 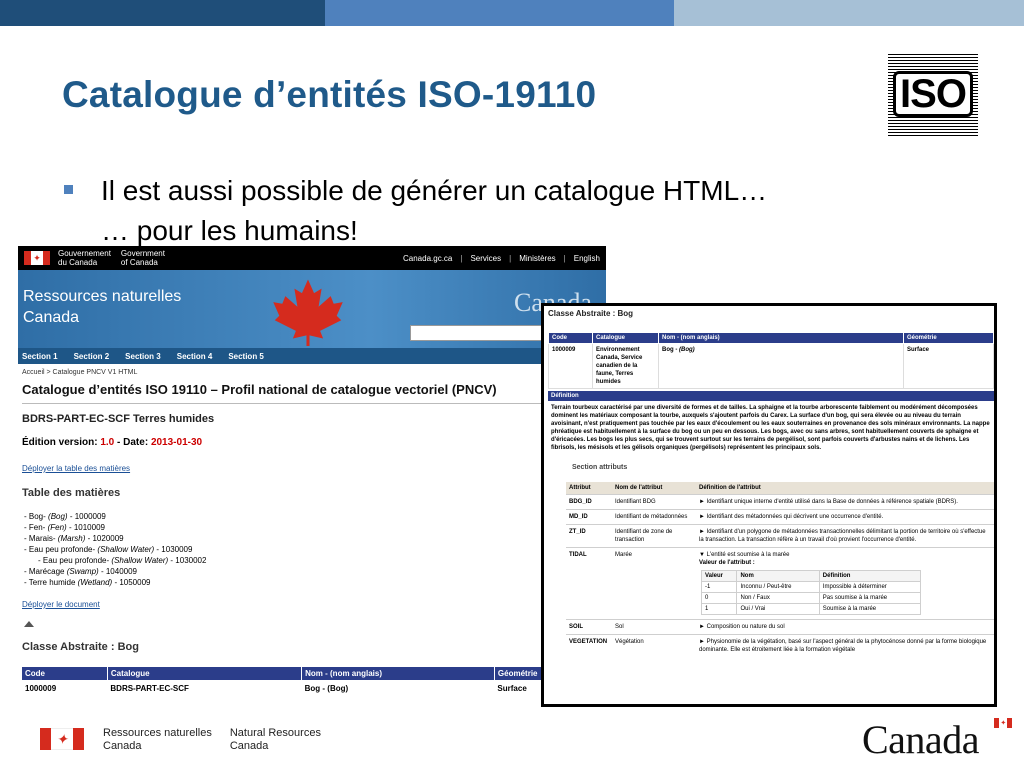 I want to click on maple-leaf-icon, so click(x=308, y=312).